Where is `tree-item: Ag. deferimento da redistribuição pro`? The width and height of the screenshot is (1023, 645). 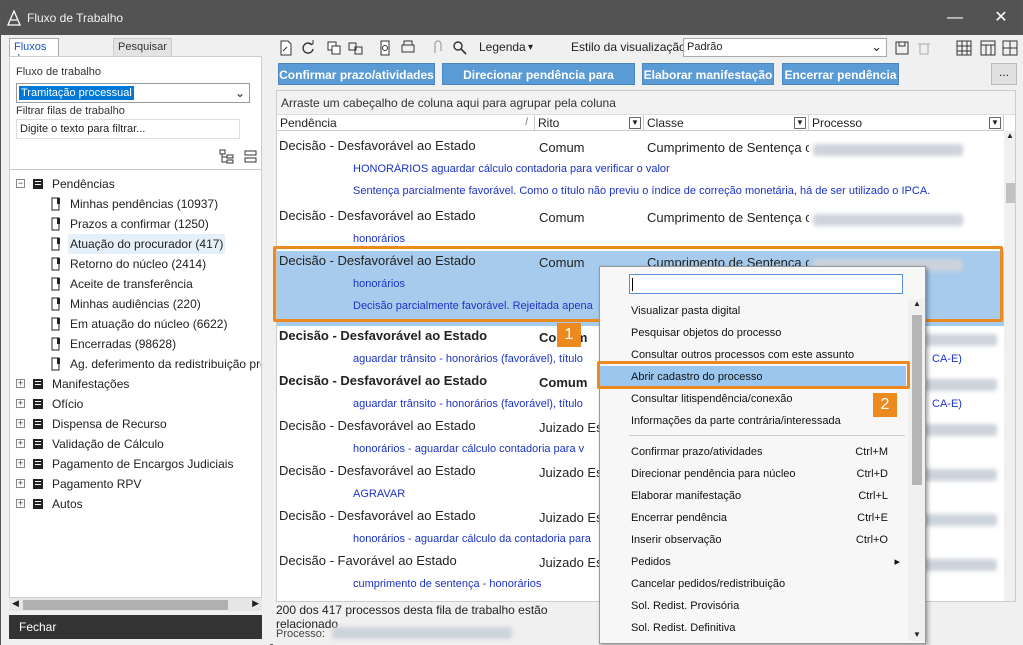 tree-item: Ag. deferimento da redistribuição pro is located at coordinates (164, 364).